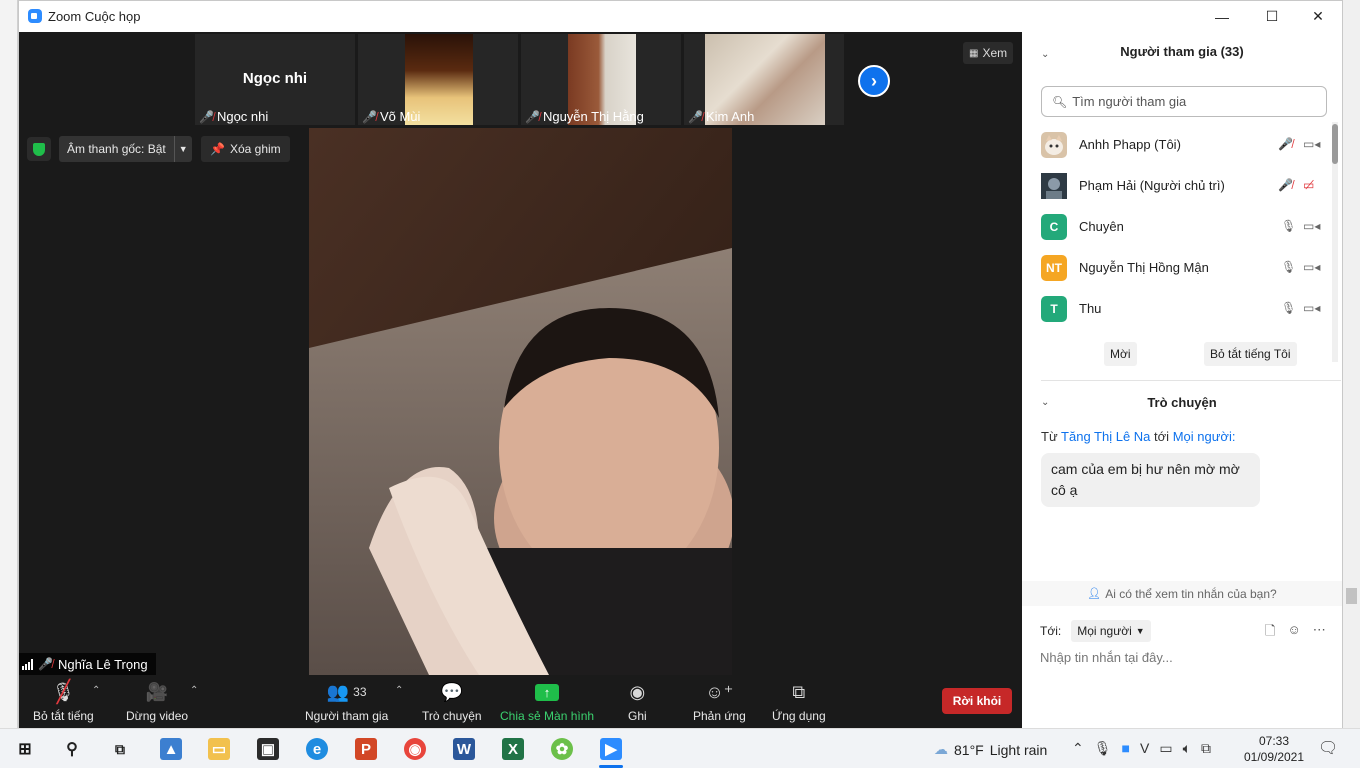 This screenshot has width=1360, height=768. I want to click on temperature: 81°F, so click(969, 749).